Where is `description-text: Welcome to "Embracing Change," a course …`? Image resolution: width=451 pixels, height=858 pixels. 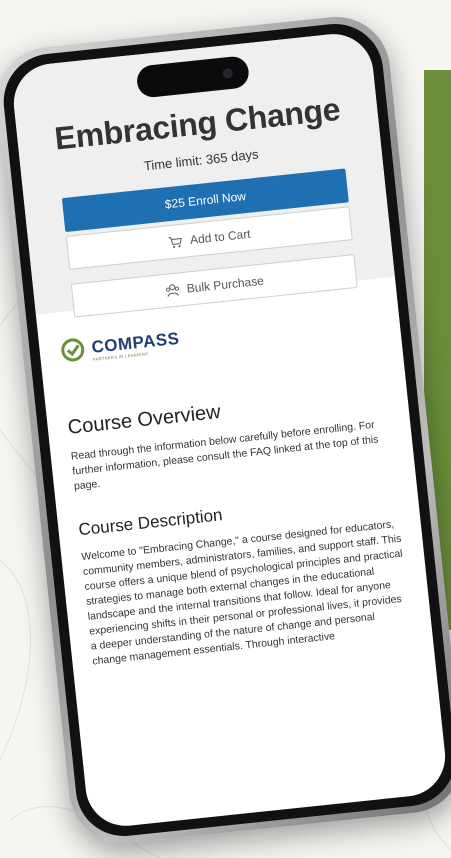 description-text: Welcome to "Embracing Change," a course … is located at coordinates (242, 593).